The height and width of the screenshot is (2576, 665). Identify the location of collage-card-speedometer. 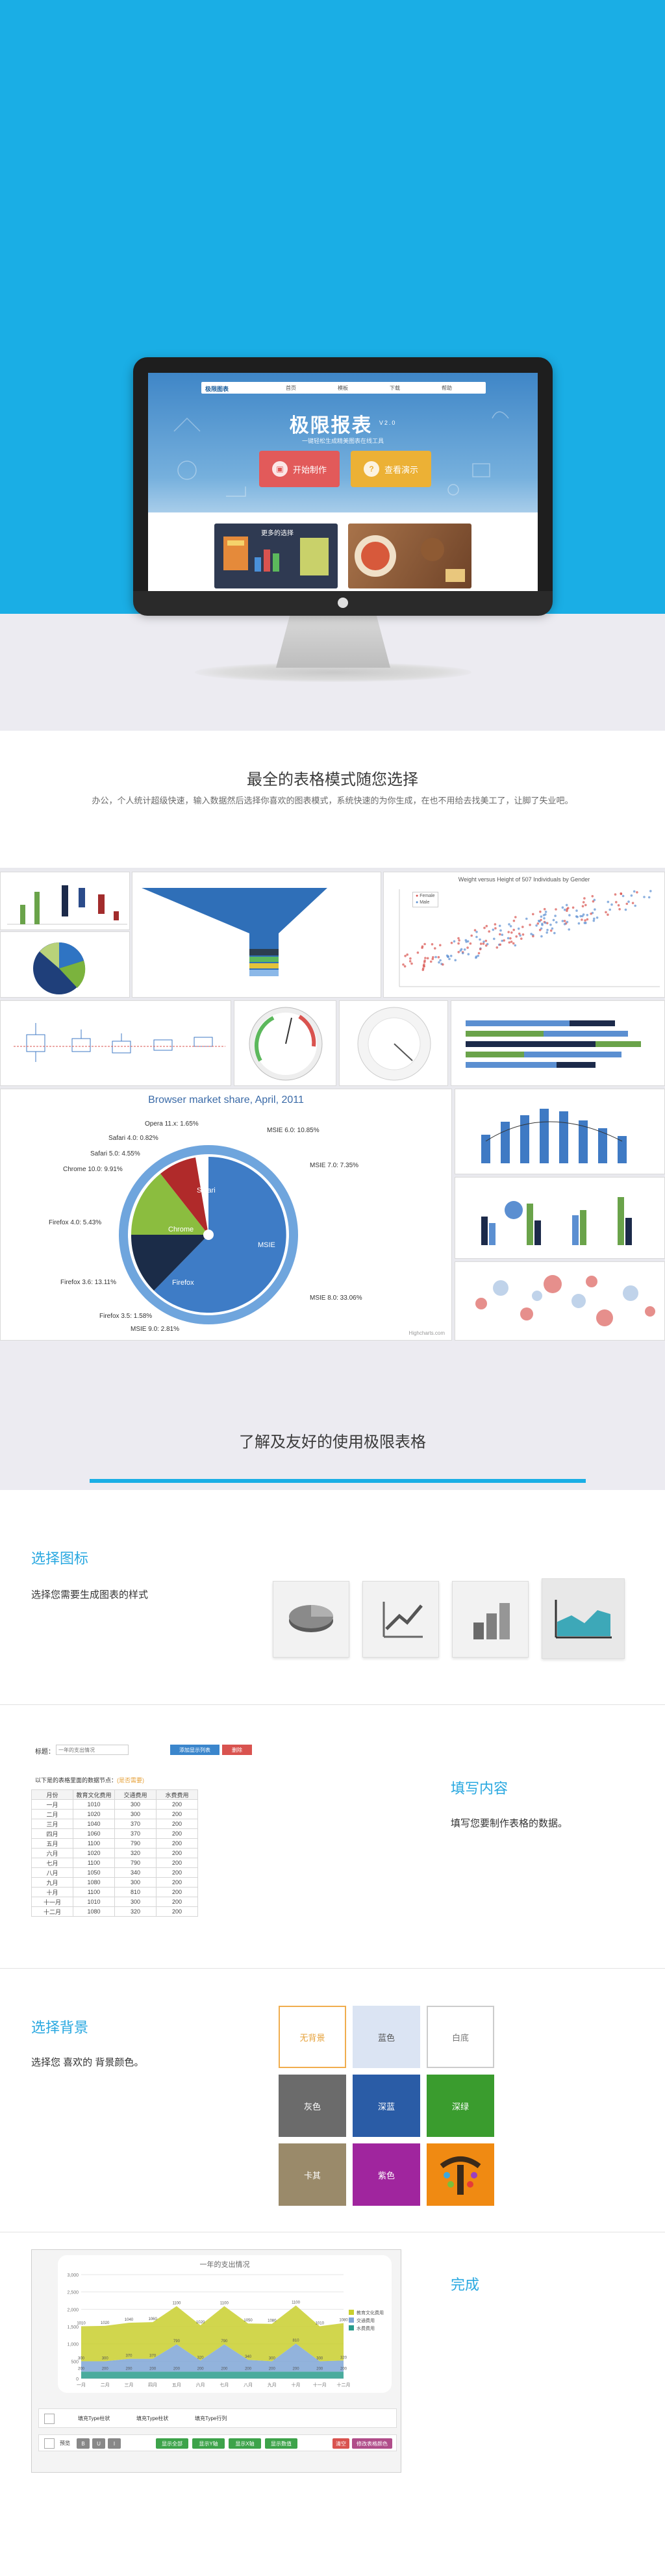
(393, 1043).